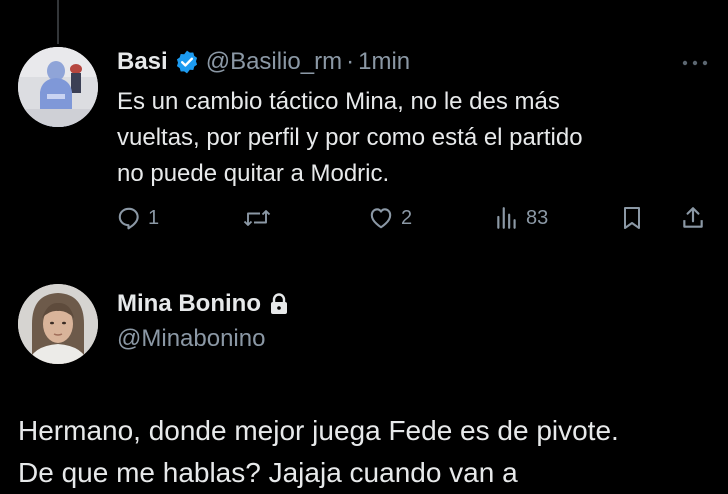  What do you see at coordinates (142, 62) in the screenshot?
I see `author-name: Basi` at bounding box center [142, 62].